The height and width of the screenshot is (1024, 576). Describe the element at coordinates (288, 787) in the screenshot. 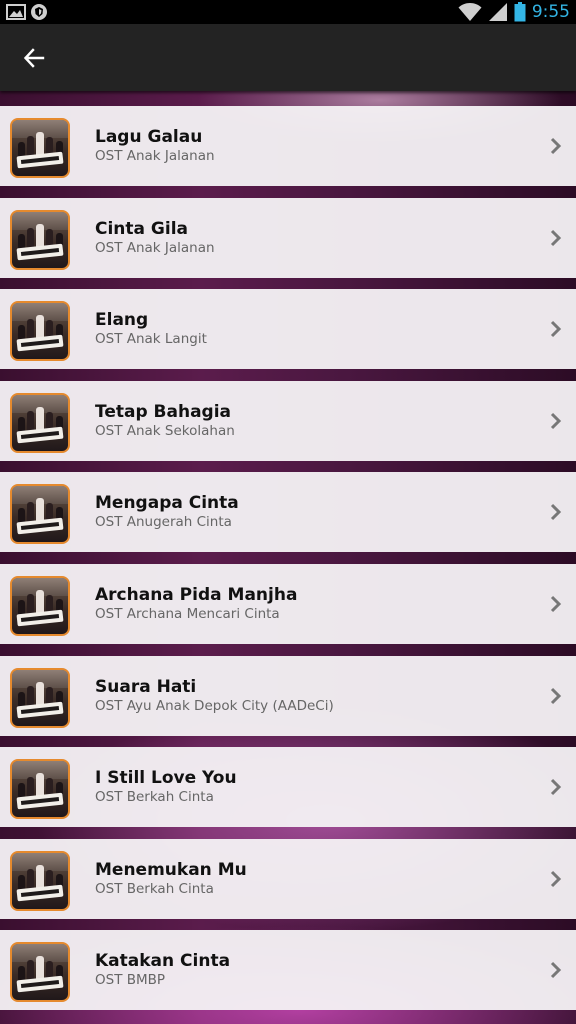

I see `list-item: I Still Love You OST Berkah Cinta` at that location.